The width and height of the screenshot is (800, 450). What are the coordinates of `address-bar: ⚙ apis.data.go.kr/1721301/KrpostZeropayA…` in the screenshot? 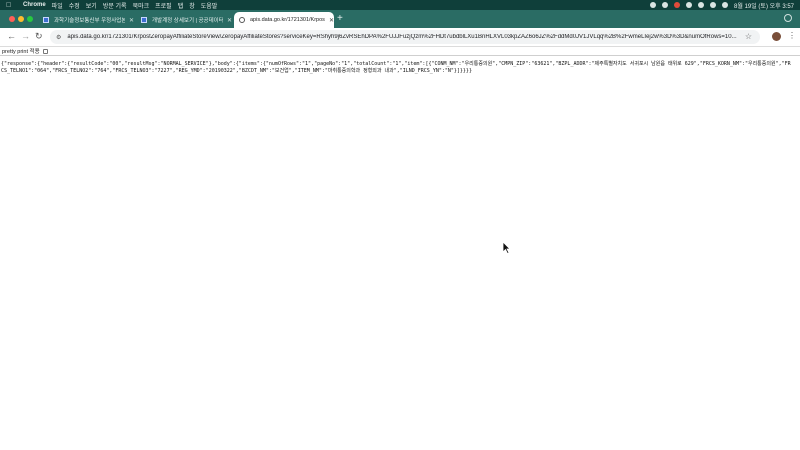 It's located at (405, 37).